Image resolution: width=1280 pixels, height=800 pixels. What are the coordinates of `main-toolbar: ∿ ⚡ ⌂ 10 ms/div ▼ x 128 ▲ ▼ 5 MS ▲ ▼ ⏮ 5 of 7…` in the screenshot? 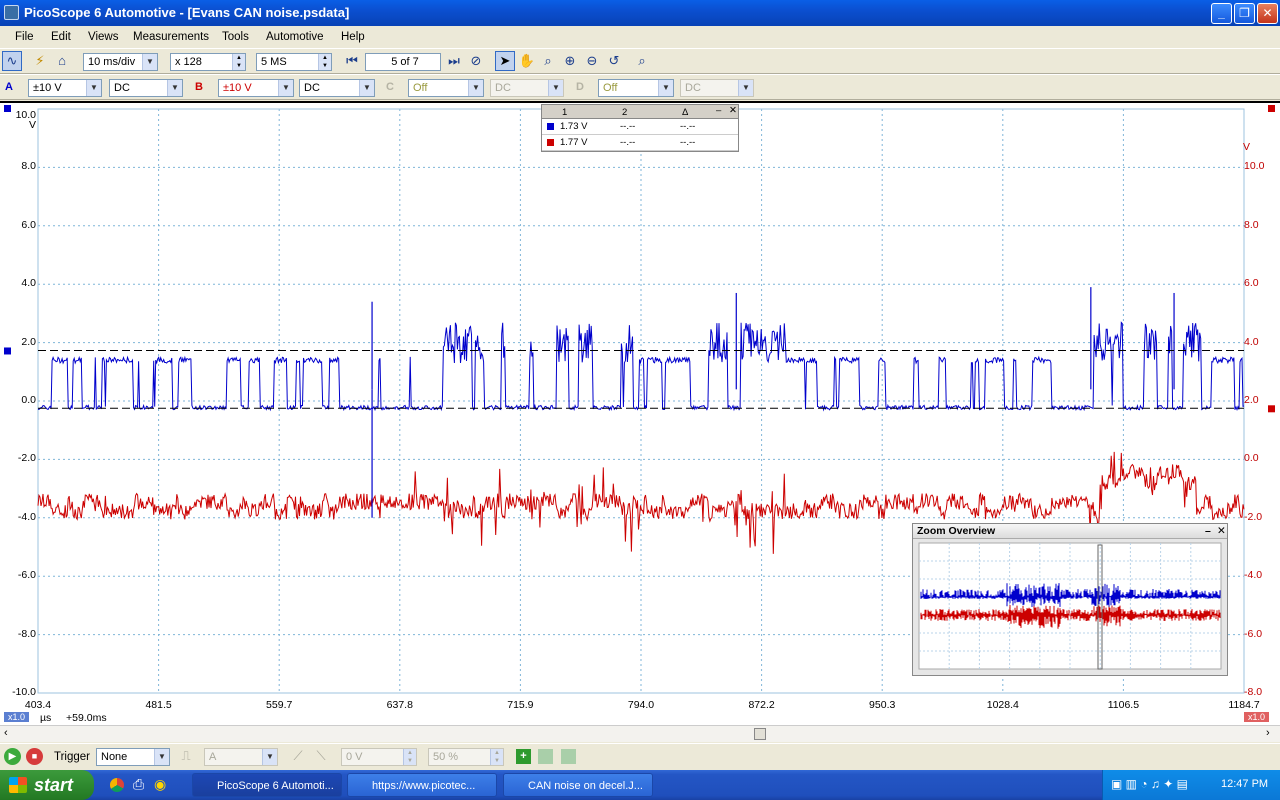 It's located at (640, 61).